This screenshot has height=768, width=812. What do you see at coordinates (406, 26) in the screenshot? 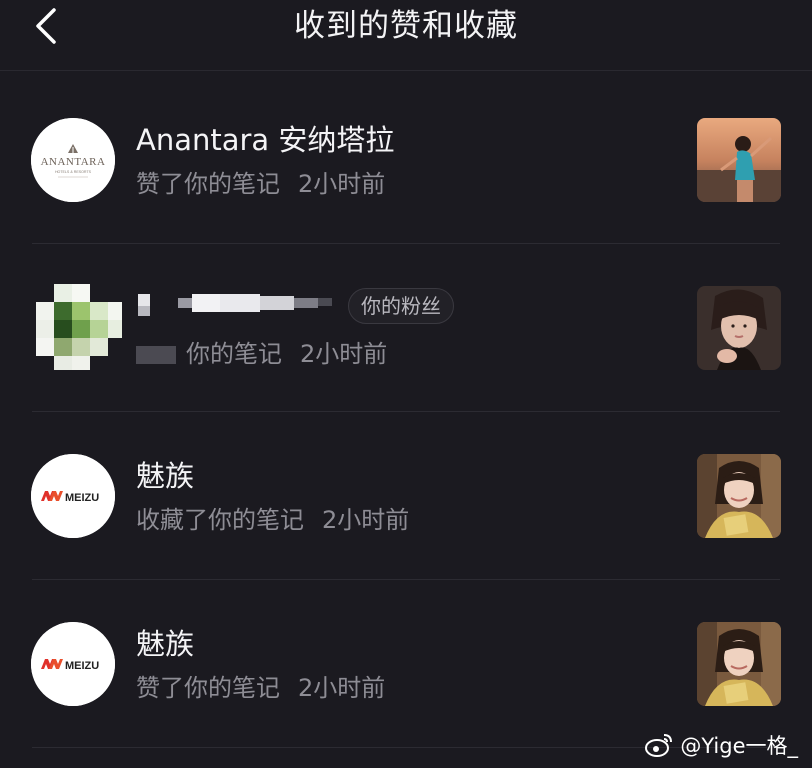
I see `page-title: 收到的赞和收藏` at bounding box center [406, 26].